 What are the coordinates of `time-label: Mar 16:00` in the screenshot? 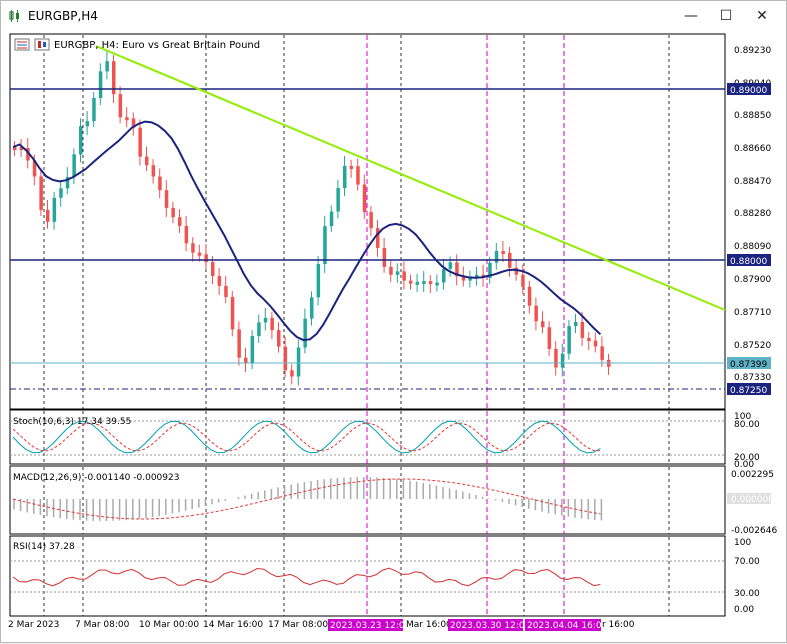 It's located at (429, 625).